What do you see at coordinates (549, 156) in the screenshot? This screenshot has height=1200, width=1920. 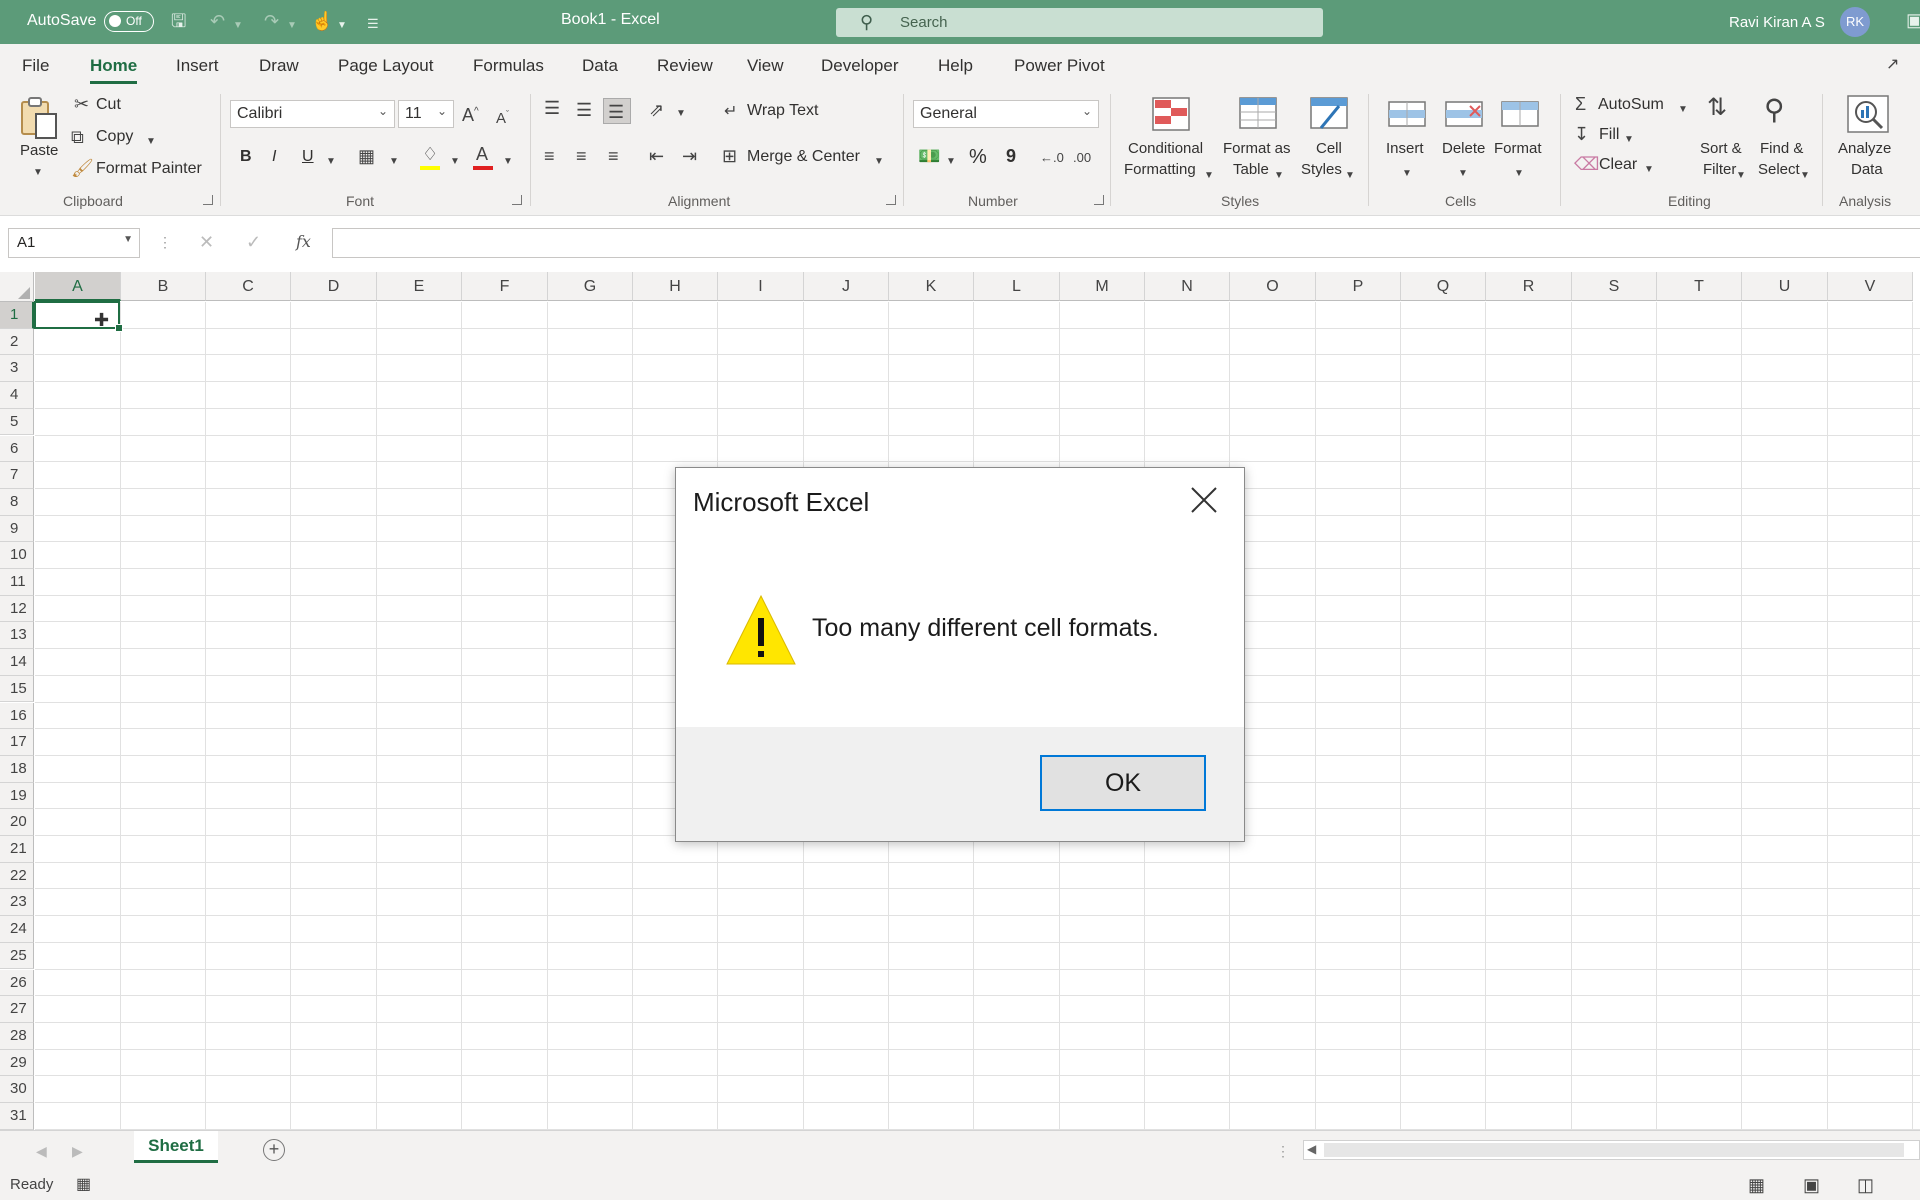 I see `align-left-icon: ≡` at bounding box center [549, 156].